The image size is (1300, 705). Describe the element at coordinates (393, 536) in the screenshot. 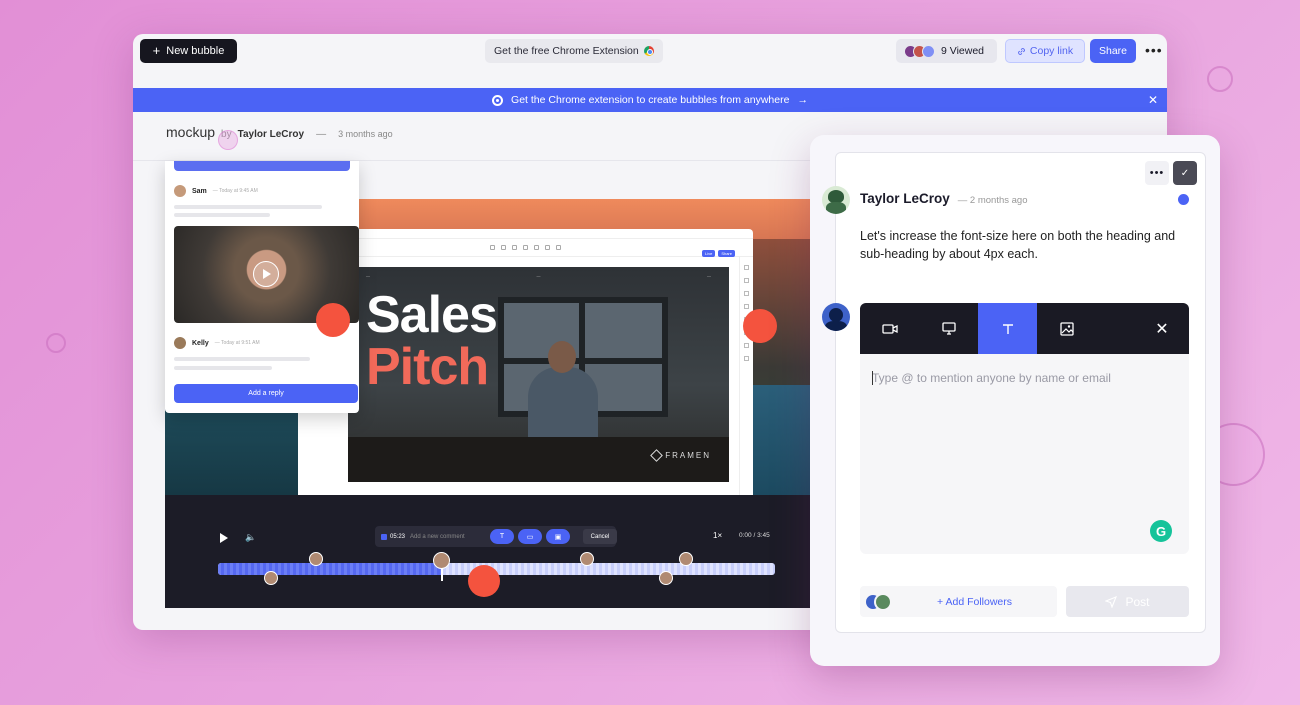

I see `comment-timestamp: 05:23` at that location.